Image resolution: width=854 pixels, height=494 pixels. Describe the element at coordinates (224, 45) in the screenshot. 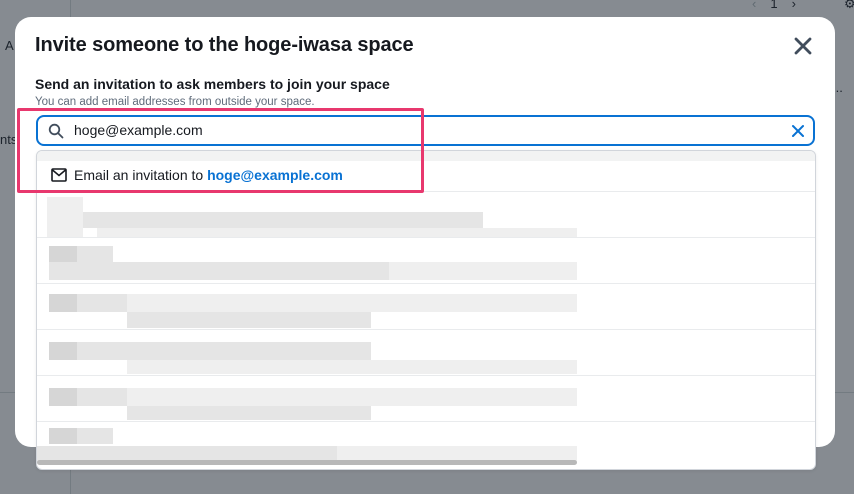

I see `modal-title: Invite someone to the hoge-iwasa space` at that location.